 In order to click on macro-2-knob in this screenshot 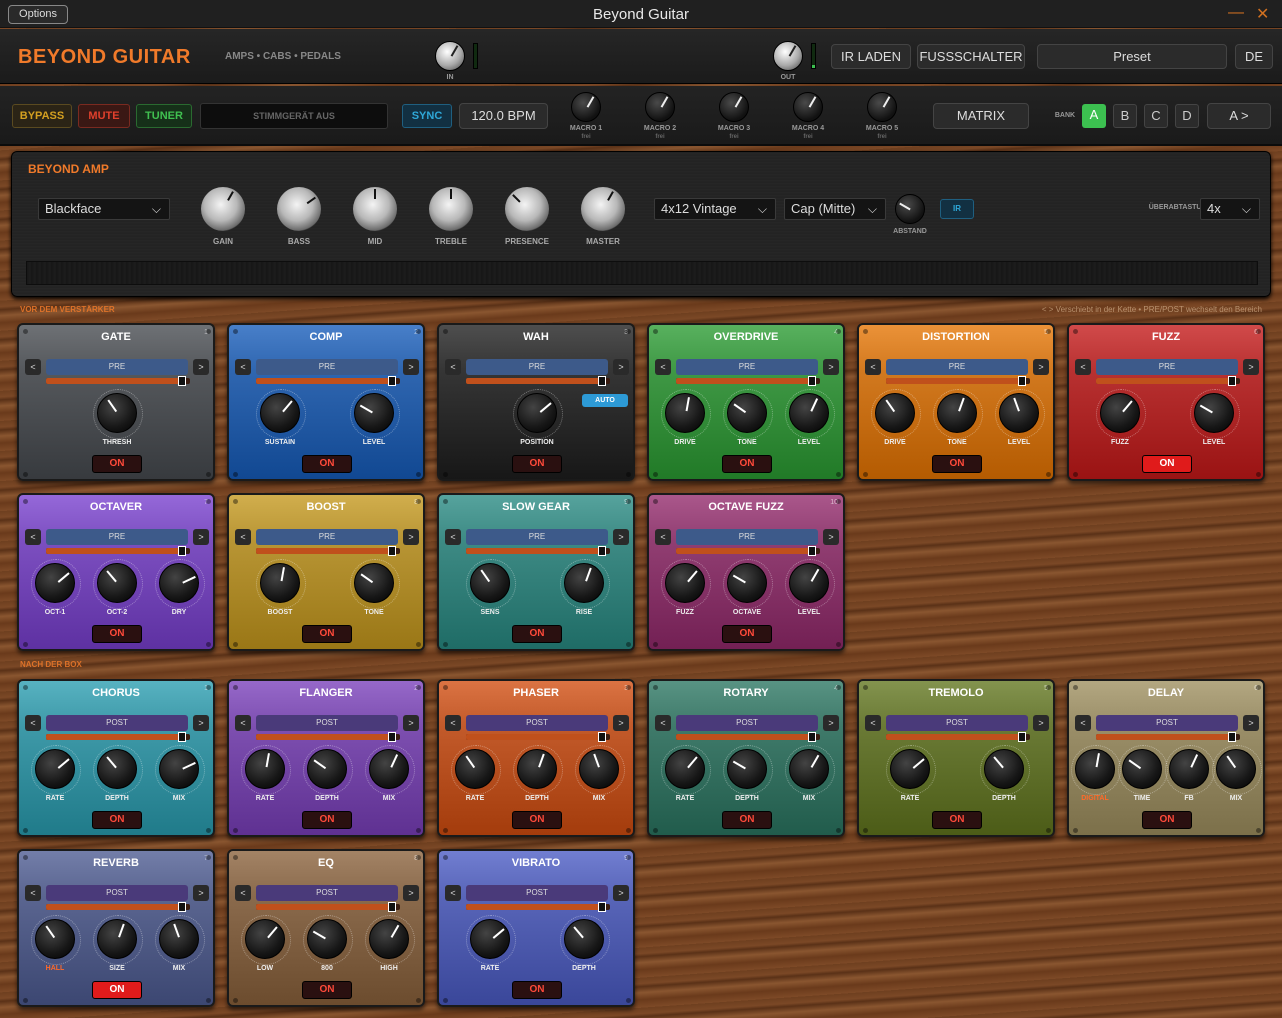, I will do `click(660, 107)`.